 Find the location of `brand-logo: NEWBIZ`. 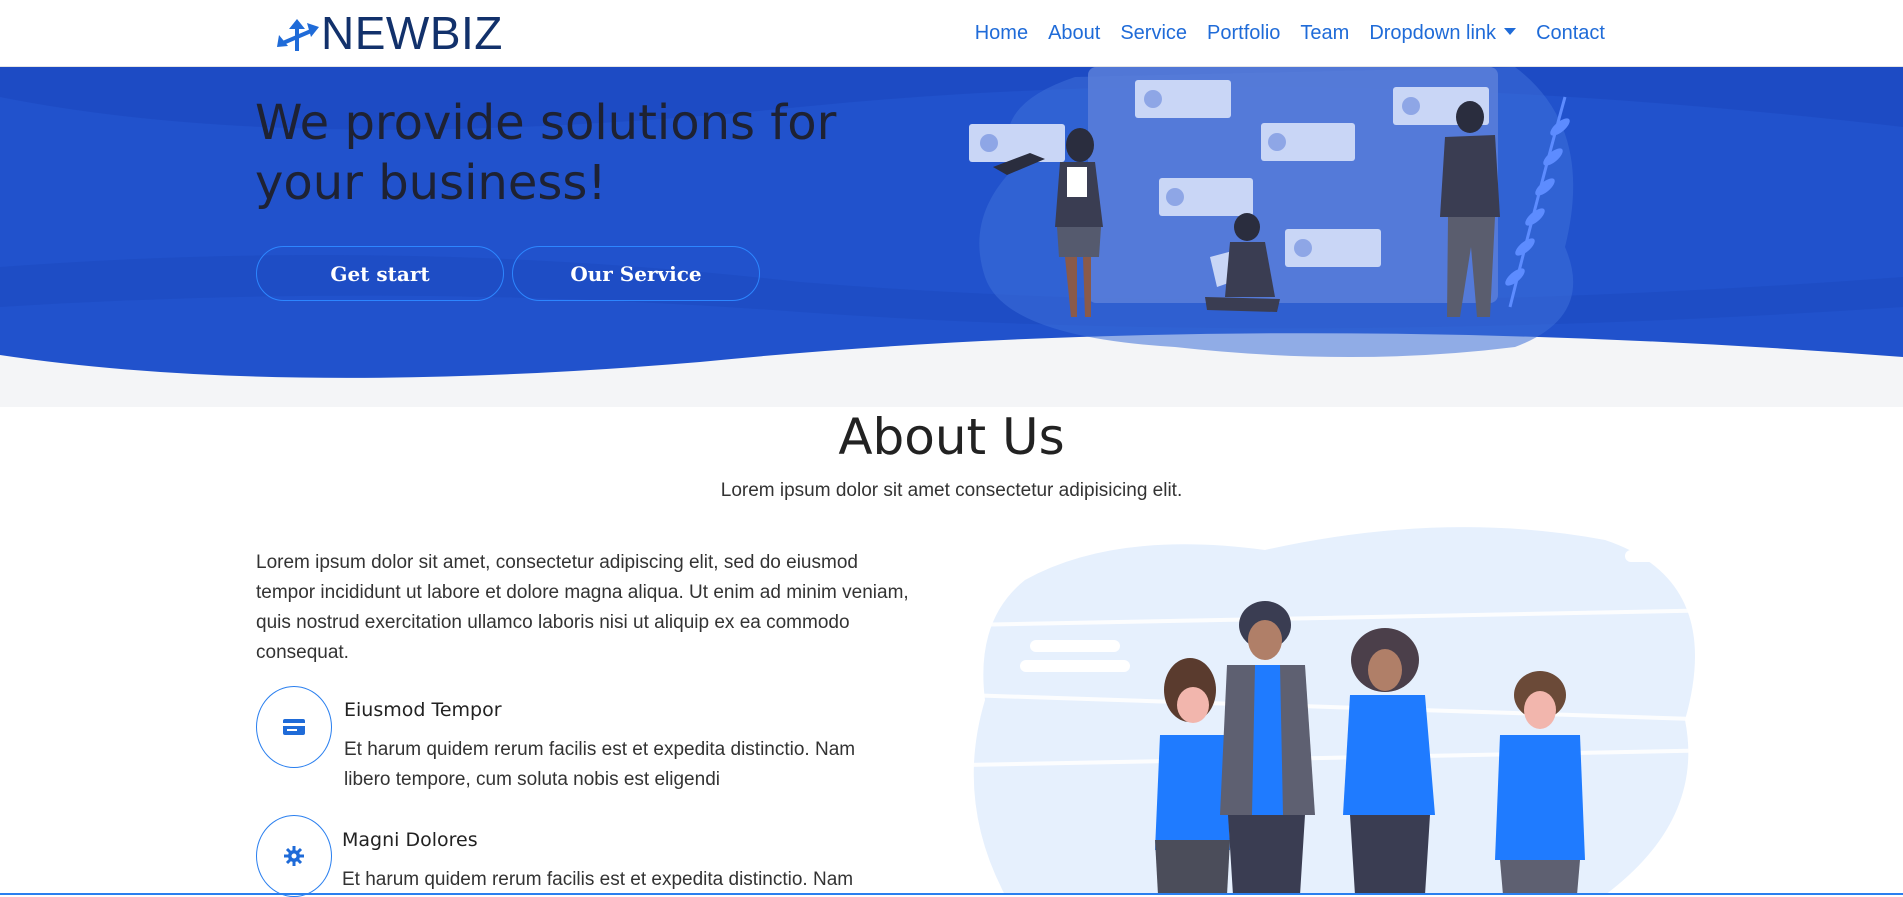

brand-logo: NEWBIZ is located at coordinates (389, 33).